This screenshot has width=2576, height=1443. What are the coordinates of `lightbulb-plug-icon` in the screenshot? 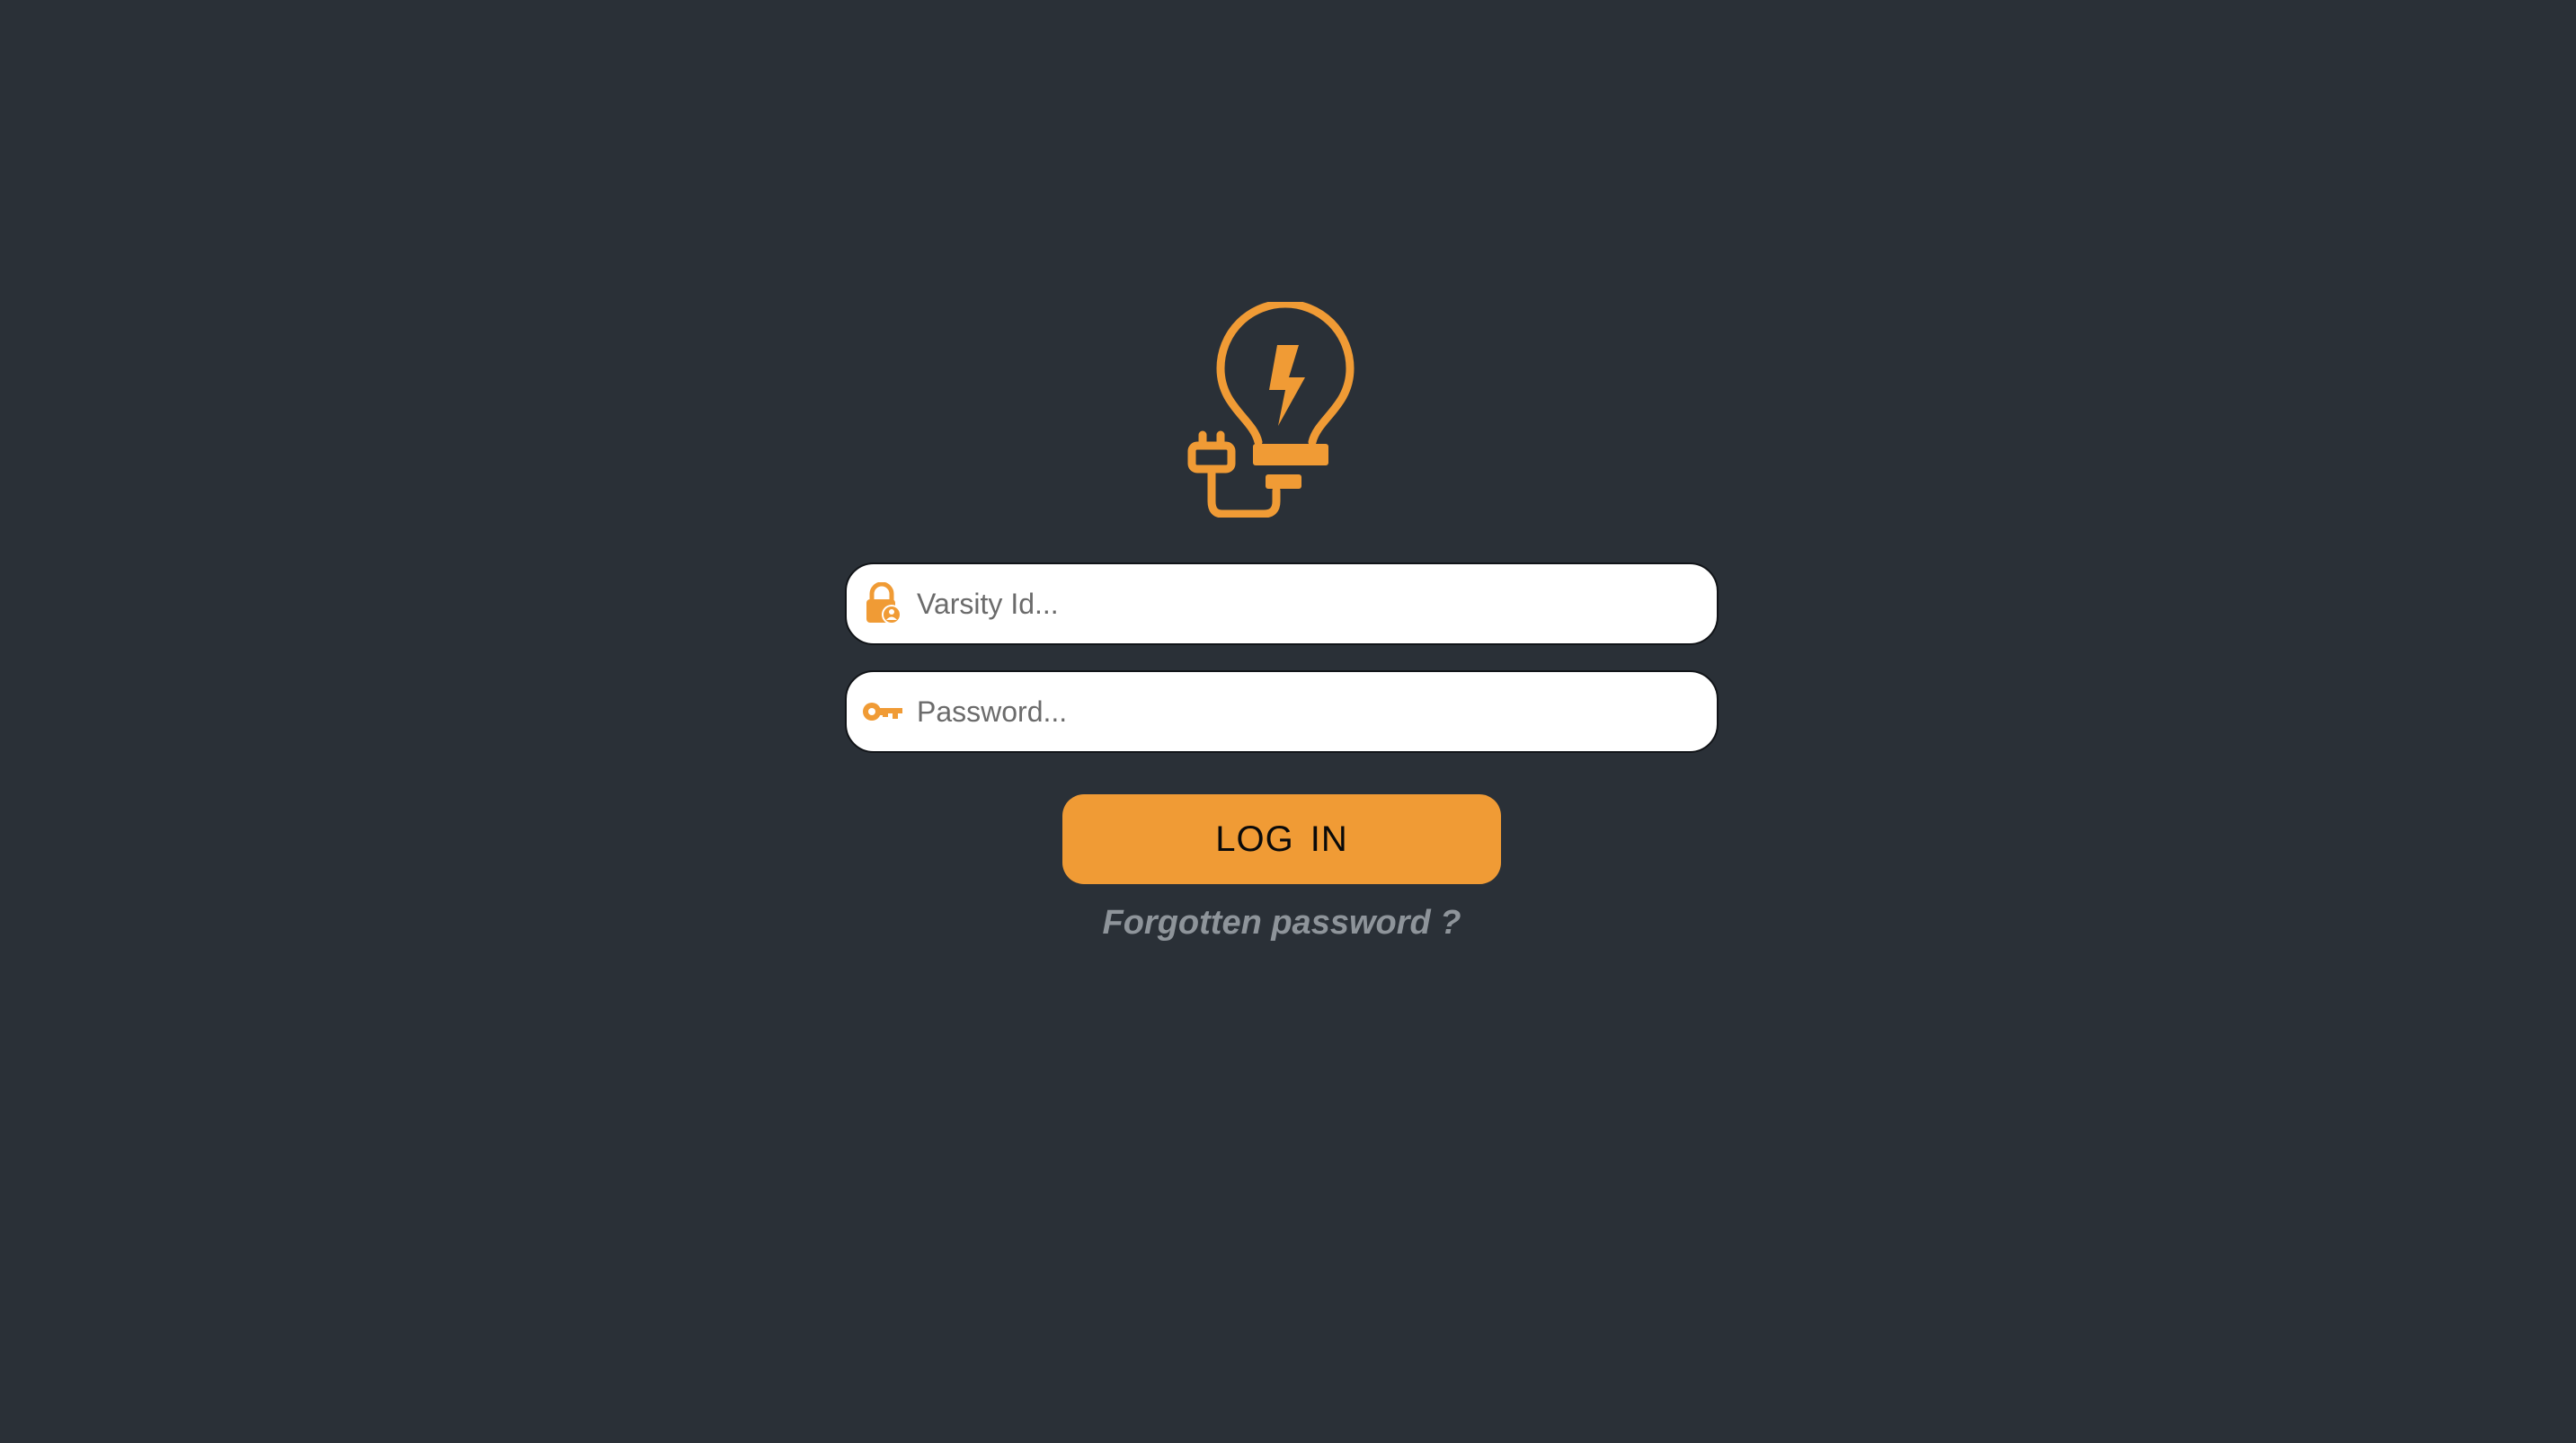 It's located at (1271, 410).